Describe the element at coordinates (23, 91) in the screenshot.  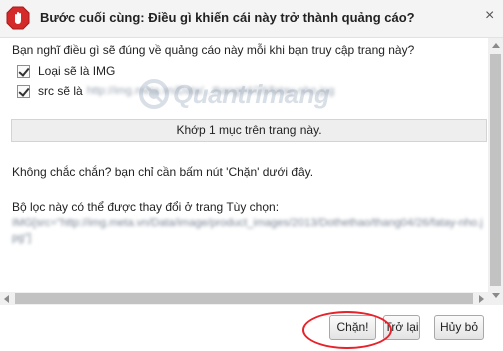
I see `src-checkbox` at that location.